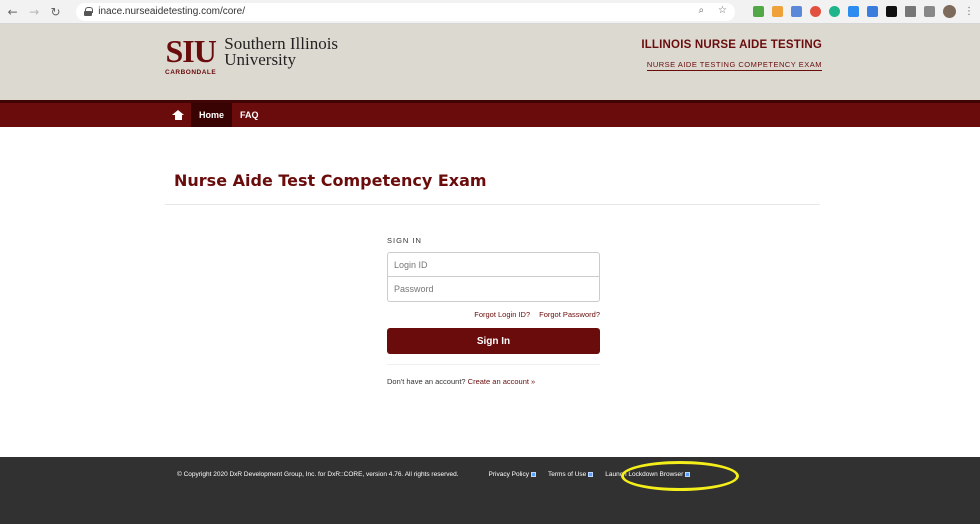  What do you see at coordinates (644, 474) in the screenshot?
I see `launch-lockdown-browser-label: Launch Lockdown Browser` at bounding box center [644, 474].